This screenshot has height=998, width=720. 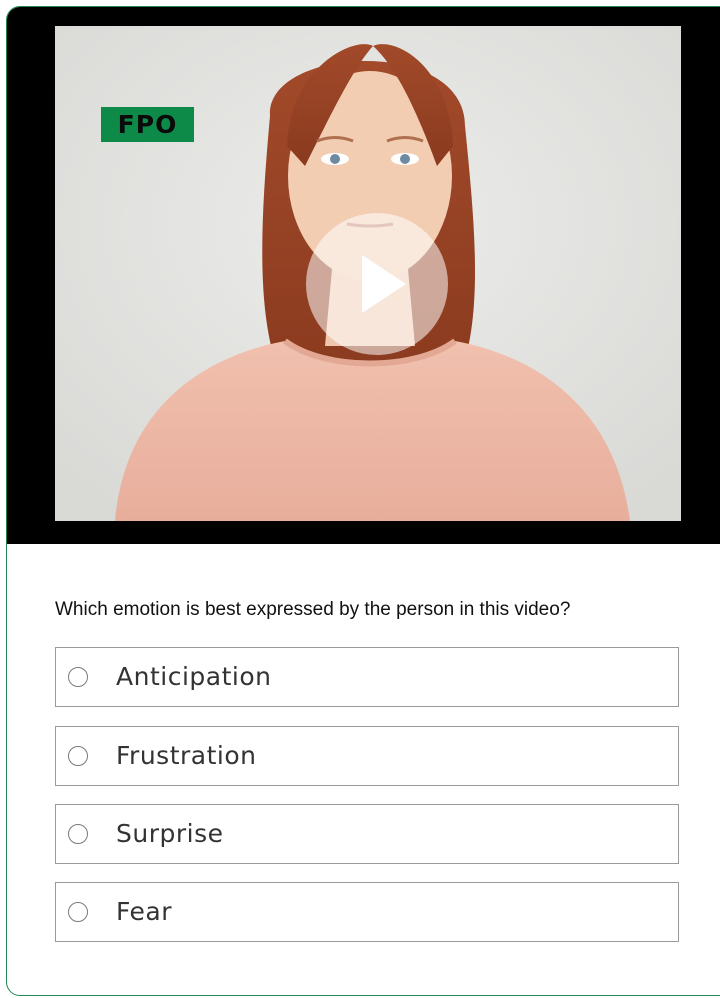 I want to click on option-anticipation: Anticipation, so click(x=367, y=677).